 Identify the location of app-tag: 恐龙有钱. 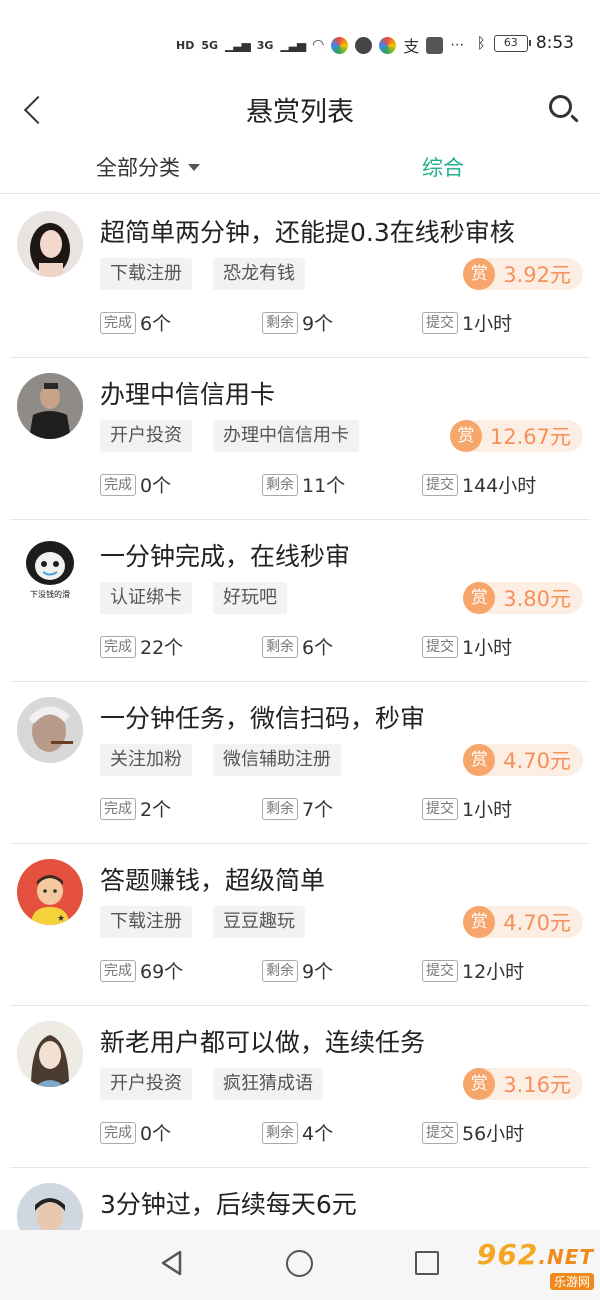
(259, 274).